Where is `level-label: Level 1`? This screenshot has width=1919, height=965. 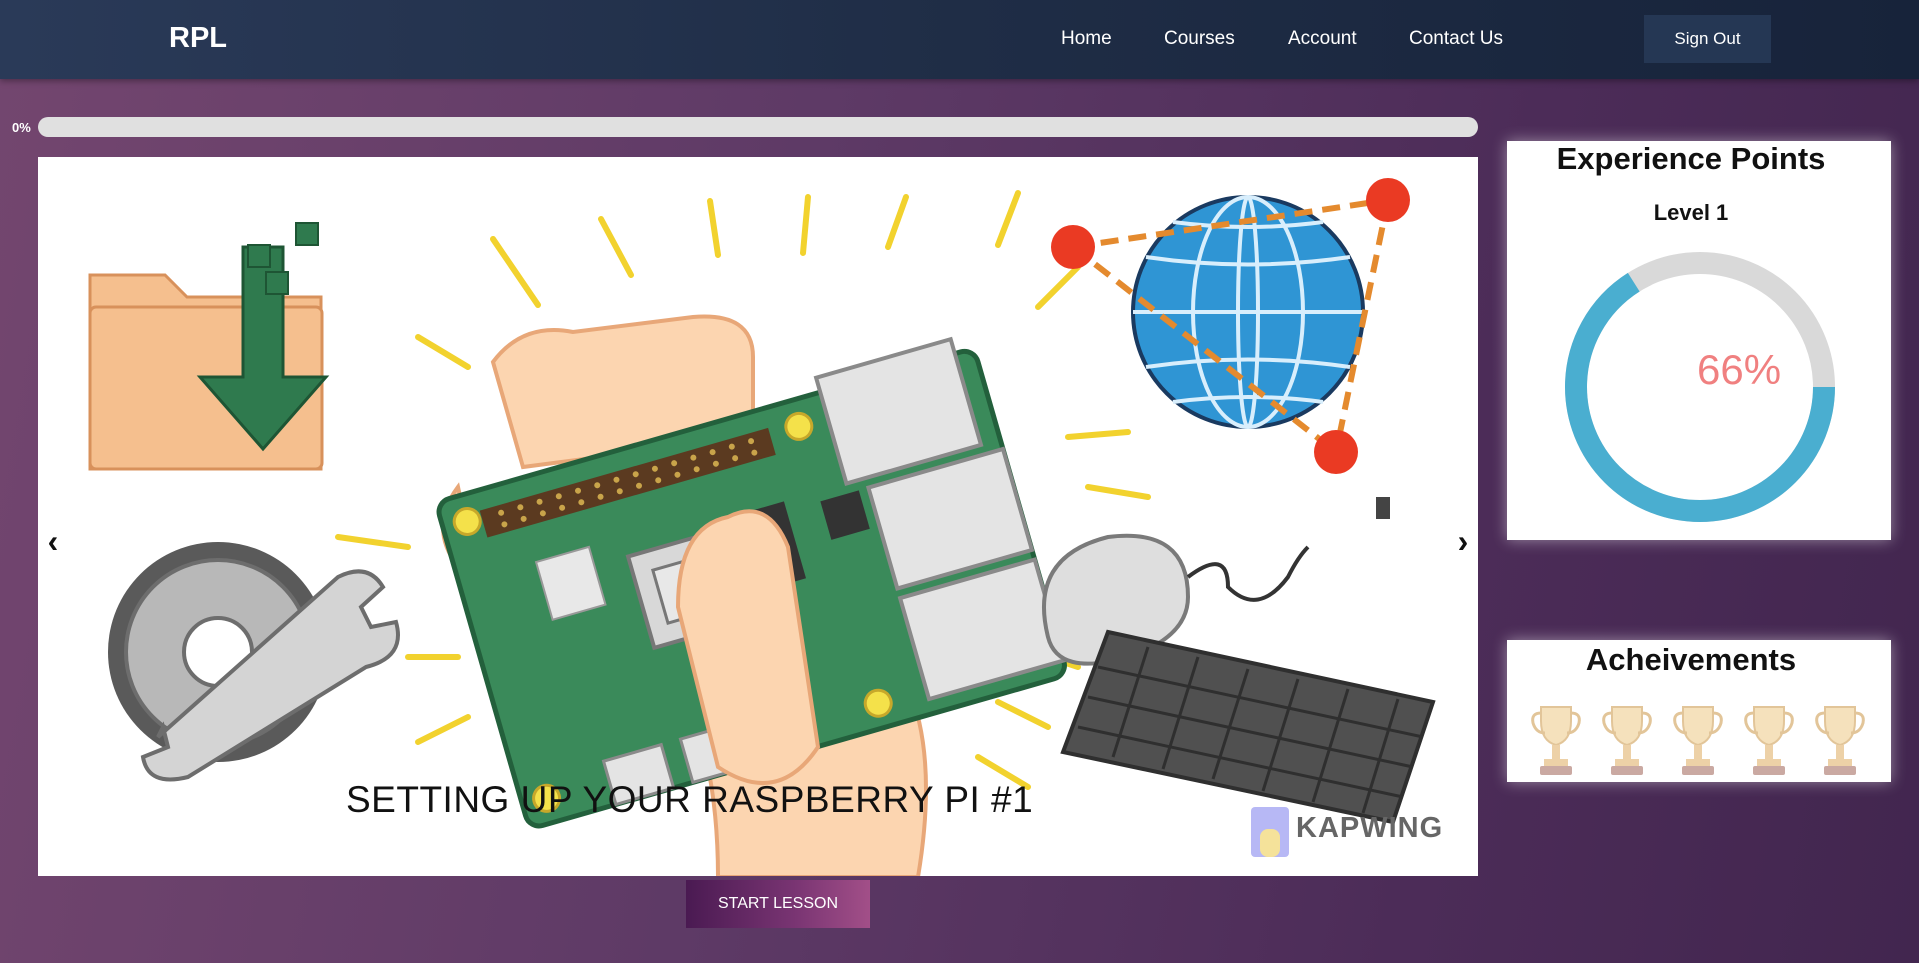 level-label: Level 1 is located at coordinates (1691, 212).